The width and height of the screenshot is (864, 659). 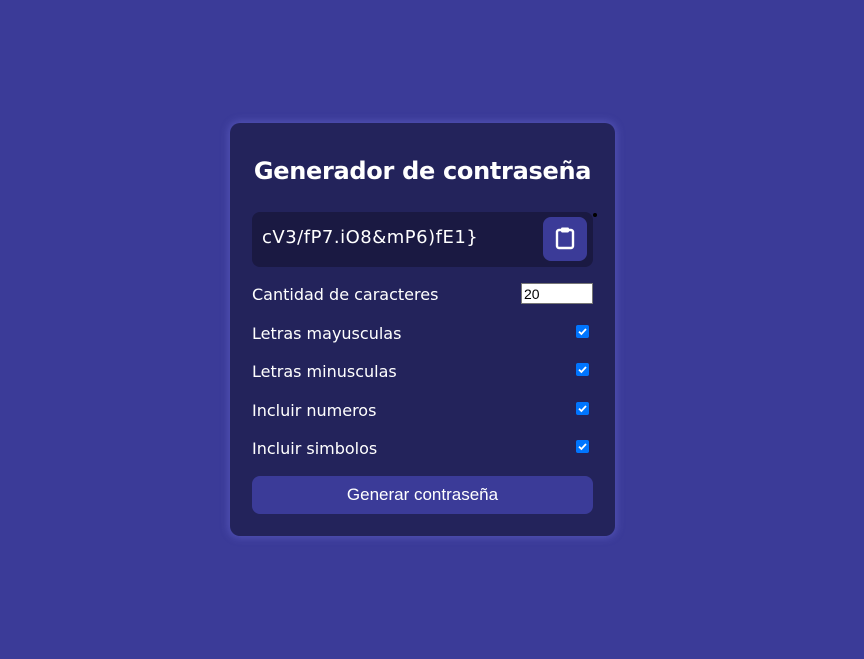 I want to click on clipboard-icon, so click(x=565, y=239).